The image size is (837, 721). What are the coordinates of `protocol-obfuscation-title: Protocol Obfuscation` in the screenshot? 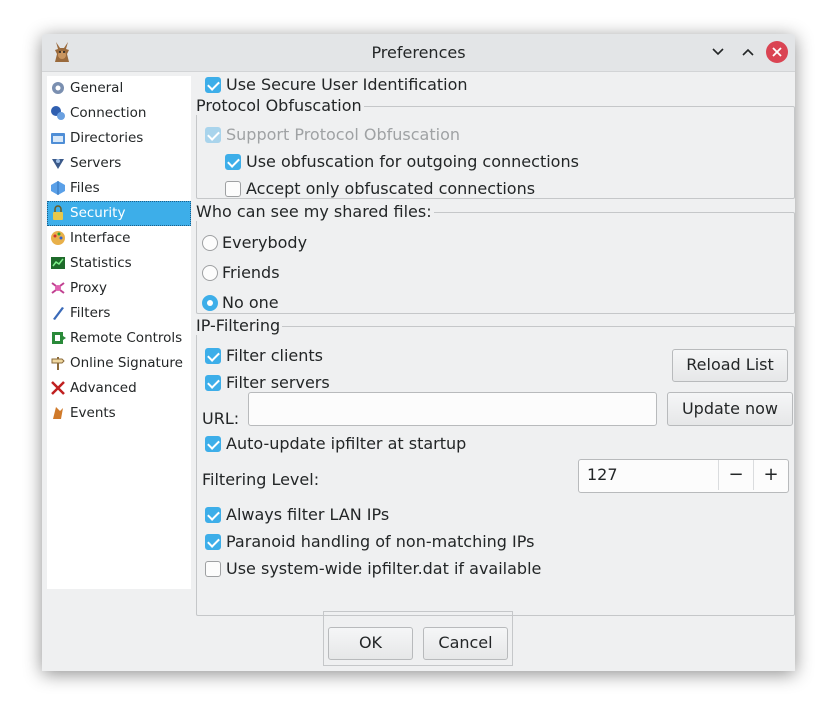 It's located at (280, 105).